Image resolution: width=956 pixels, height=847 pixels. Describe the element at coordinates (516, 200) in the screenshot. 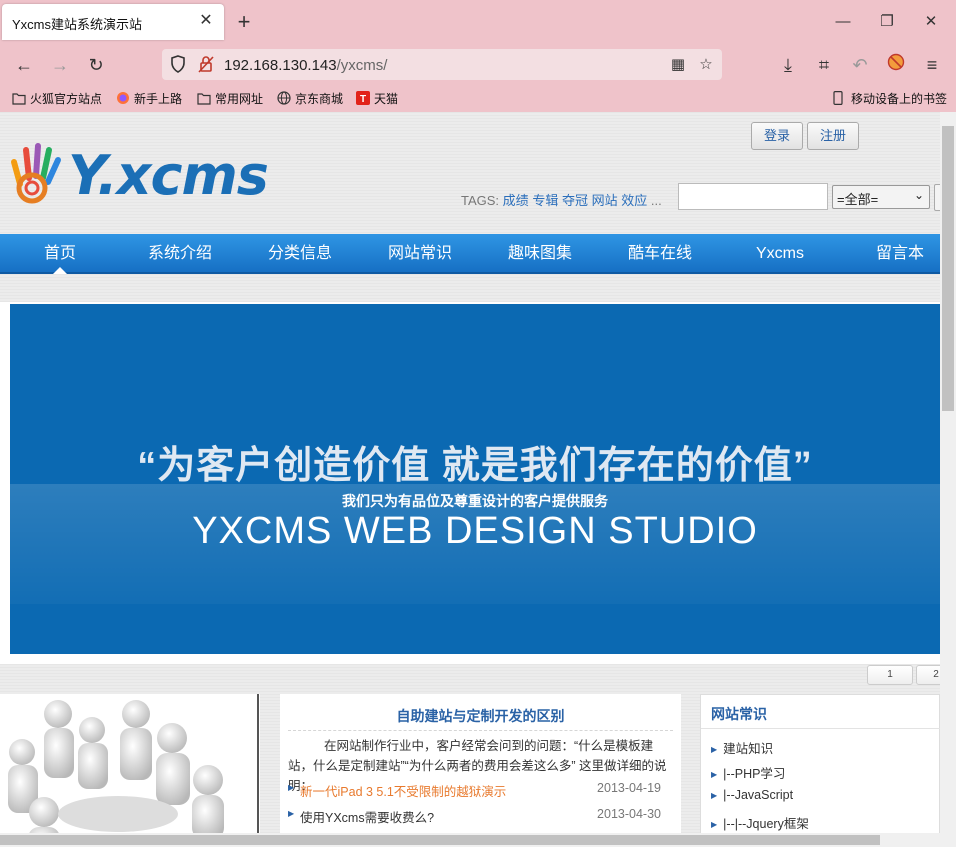

I see `tag-link: 成绩` at that location.